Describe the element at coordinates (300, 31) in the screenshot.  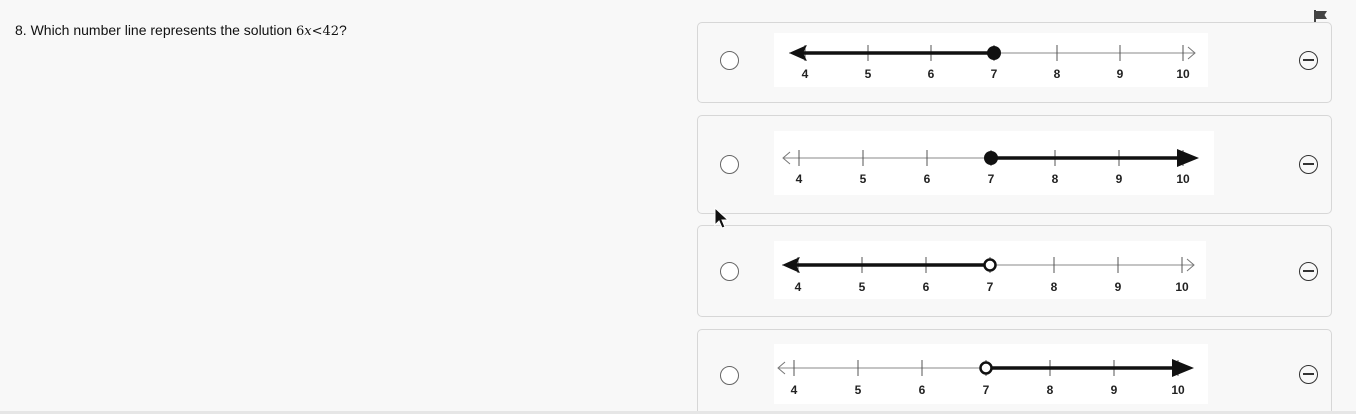
I see `inequality-coefficient: 6` at that location.